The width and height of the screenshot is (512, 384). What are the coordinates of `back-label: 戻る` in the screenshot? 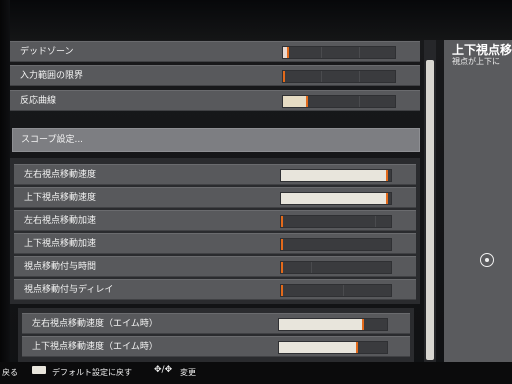 It's located at (10, 372).